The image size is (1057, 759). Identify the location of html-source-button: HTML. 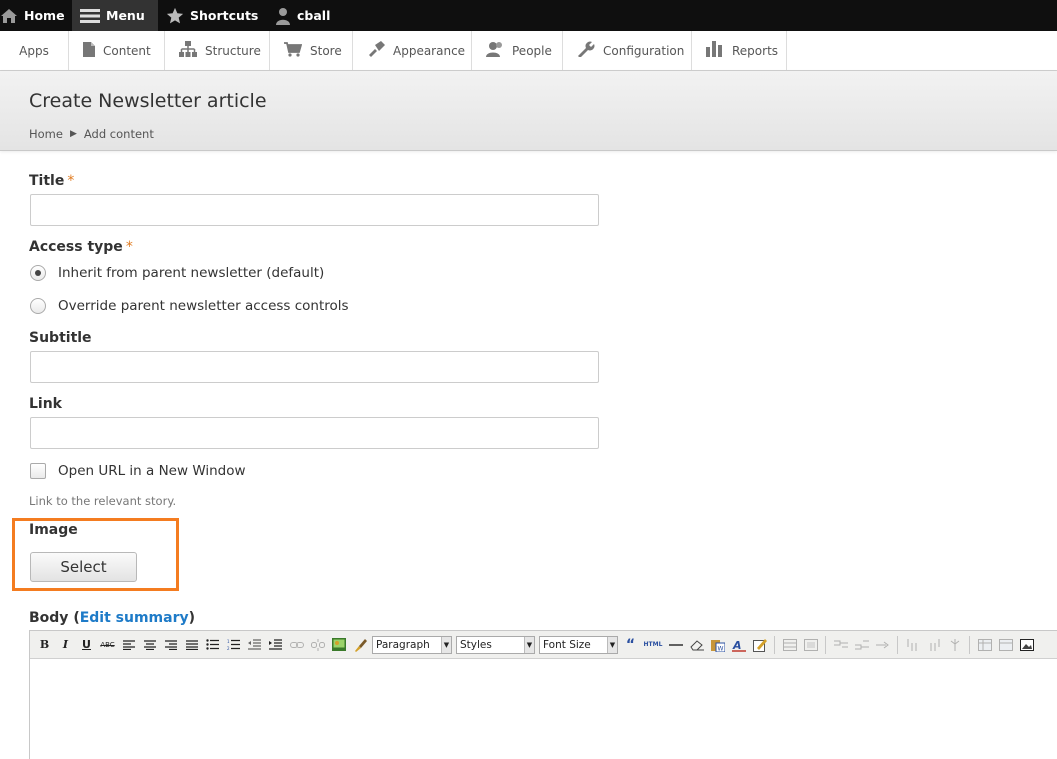
(653, 644).